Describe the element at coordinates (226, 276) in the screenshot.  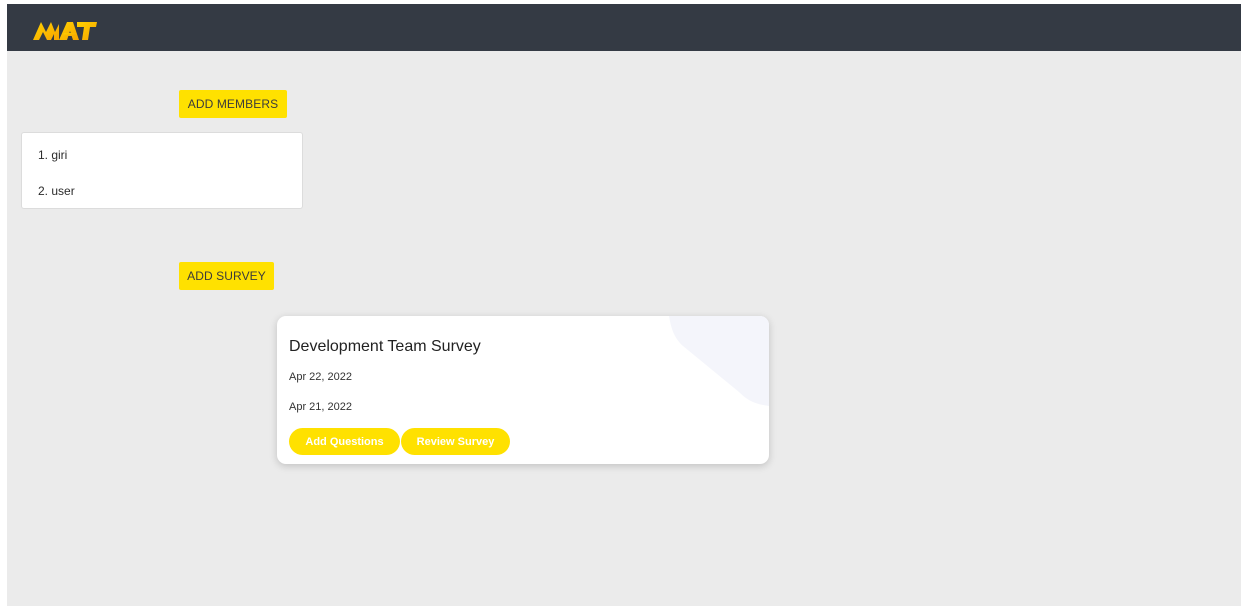
I see `add-survey-button: ADD SURVEY` at that location.